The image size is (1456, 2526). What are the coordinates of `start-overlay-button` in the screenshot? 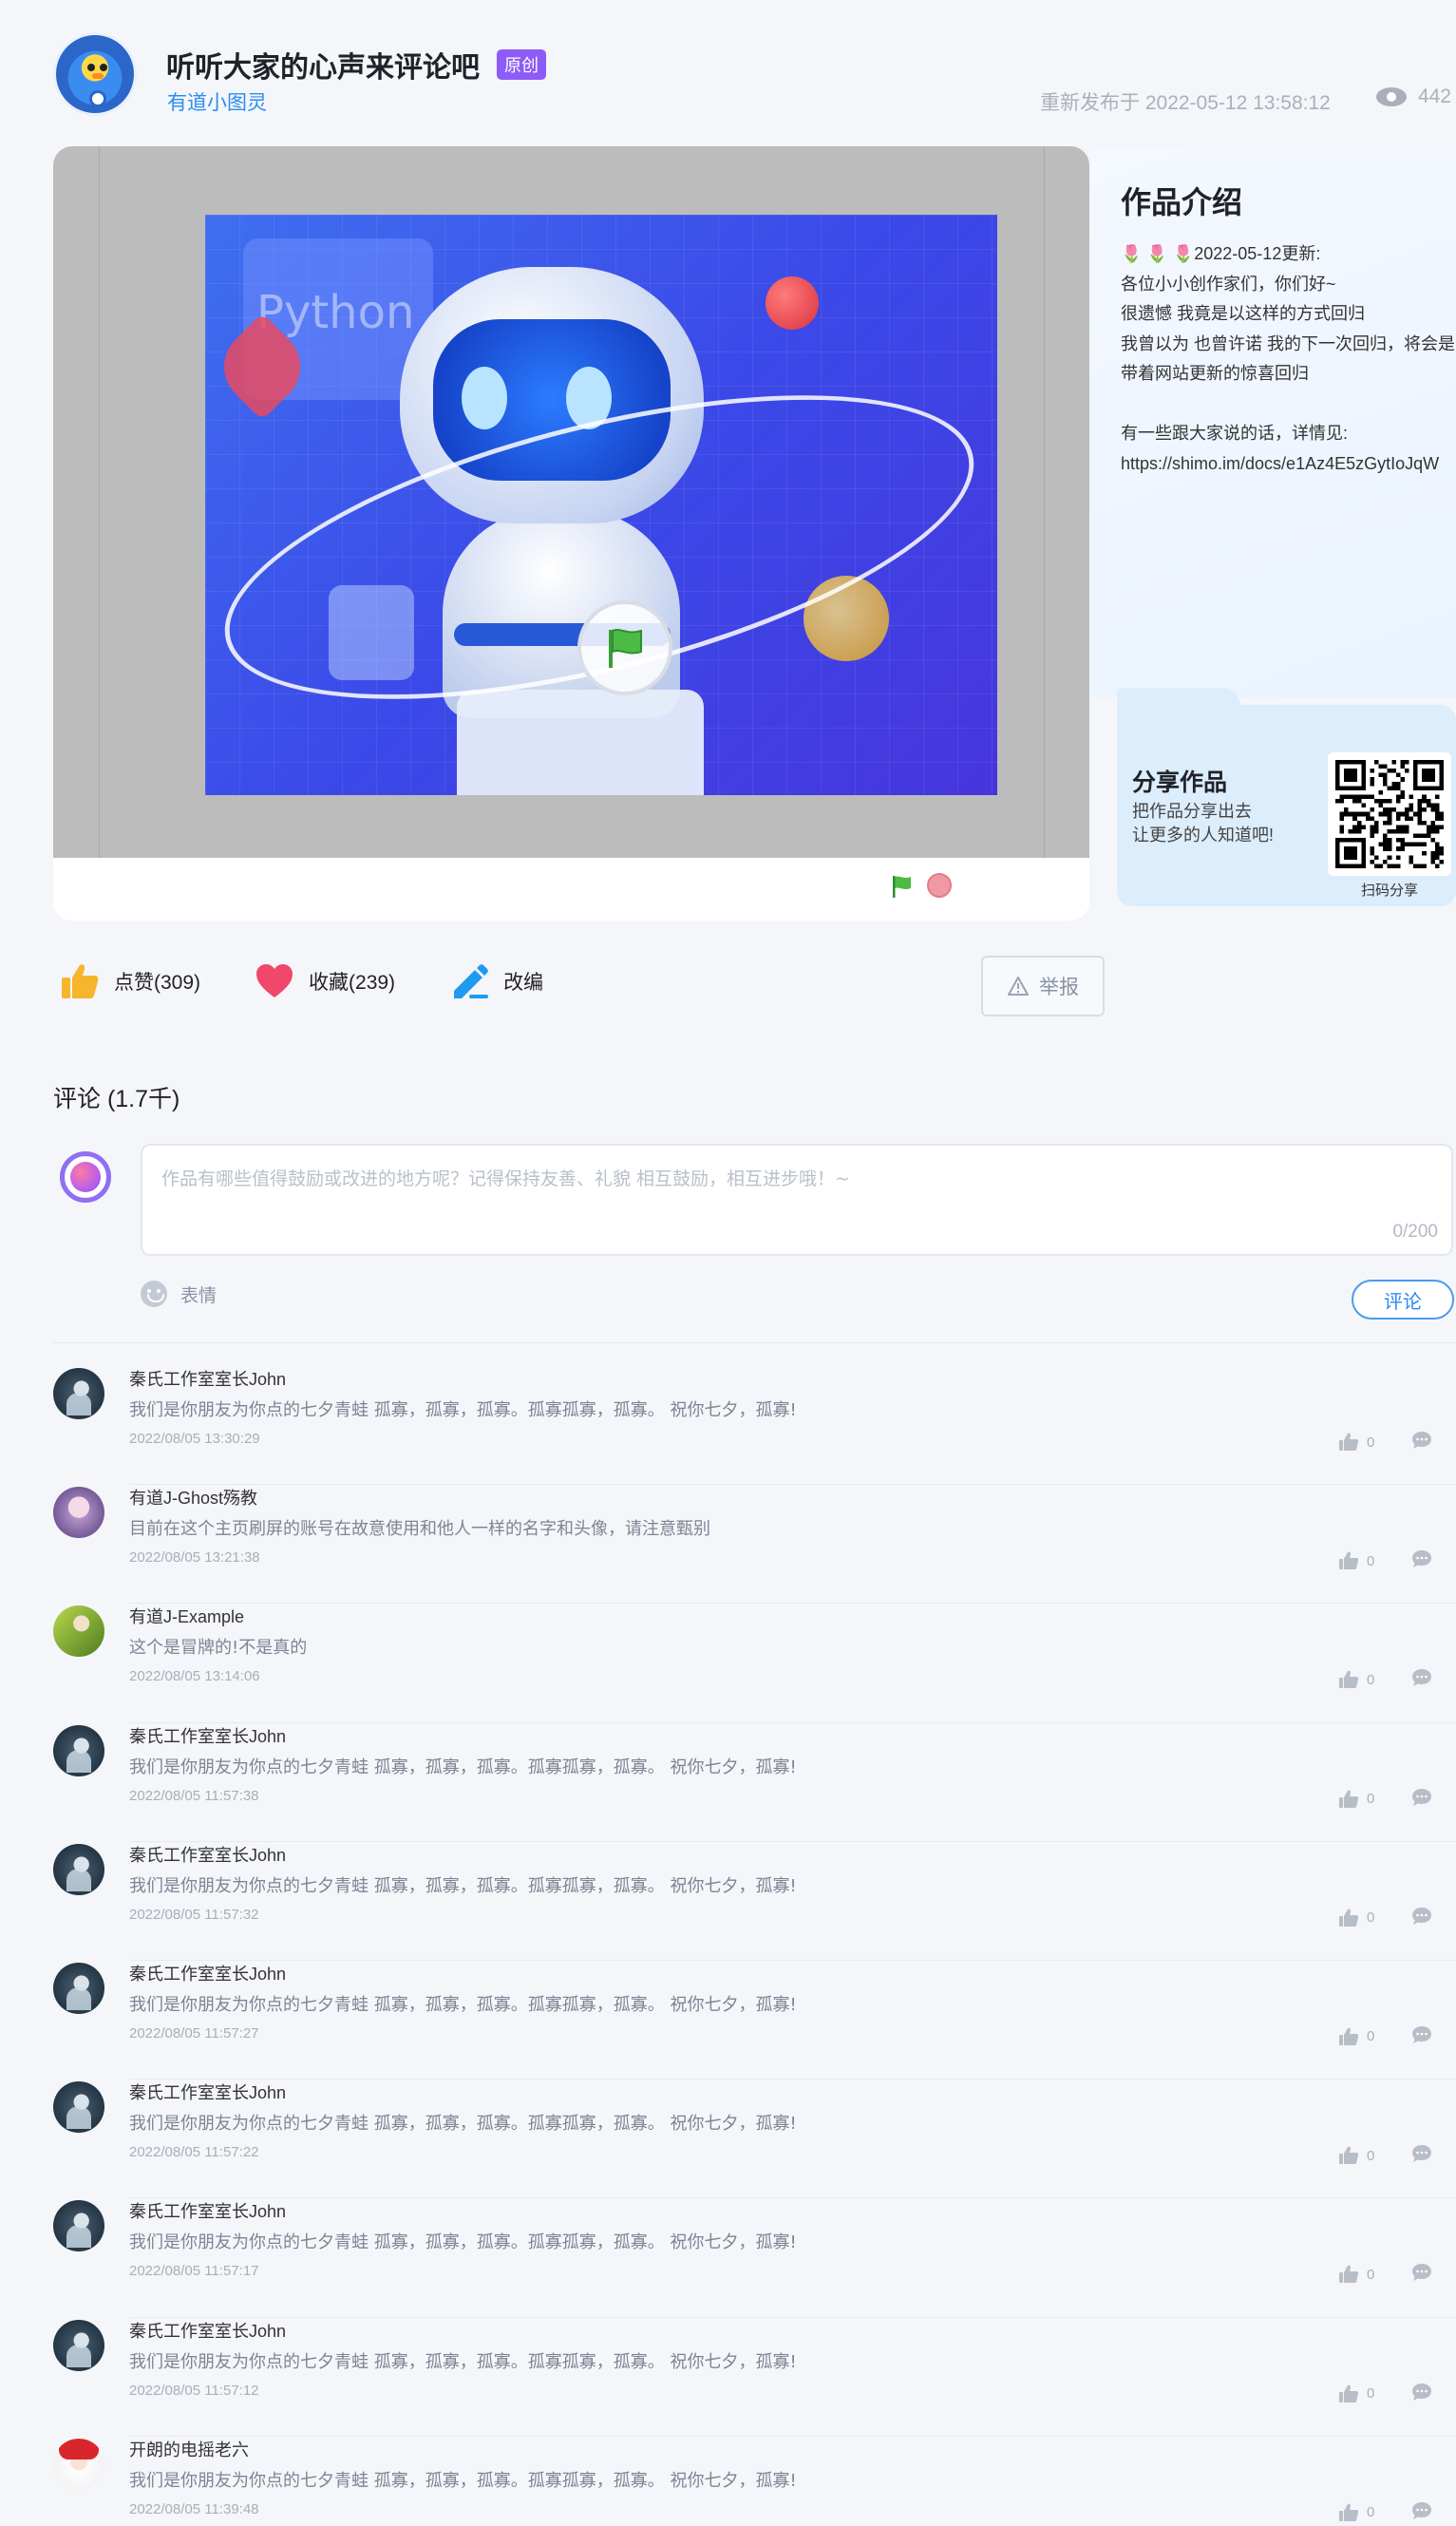 It's located at (624, 647).